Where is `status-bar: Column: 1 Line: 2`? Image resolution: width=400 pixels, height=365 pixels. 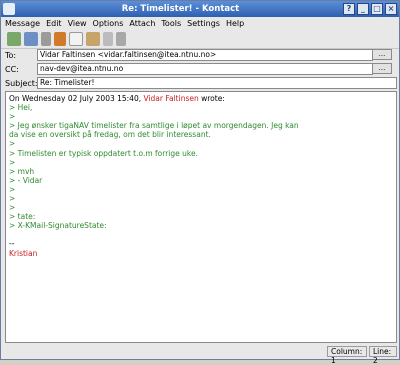
status-bar: Column: 1 Line: 2 is located at coordinates (200, 354).